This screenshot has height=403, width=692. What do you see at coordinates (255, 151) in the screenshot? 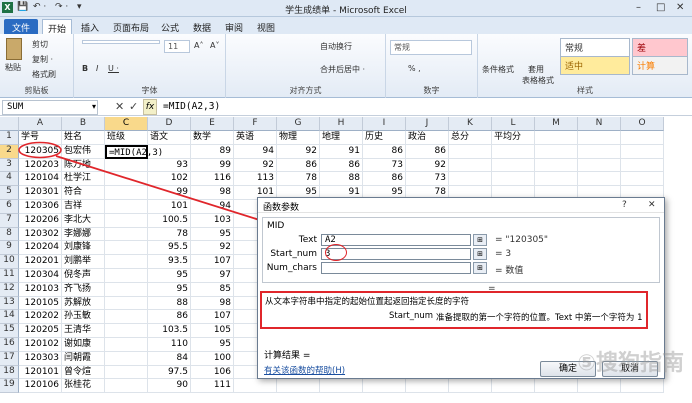
I see `table-cell: 94` at bounding box center [255, 151].